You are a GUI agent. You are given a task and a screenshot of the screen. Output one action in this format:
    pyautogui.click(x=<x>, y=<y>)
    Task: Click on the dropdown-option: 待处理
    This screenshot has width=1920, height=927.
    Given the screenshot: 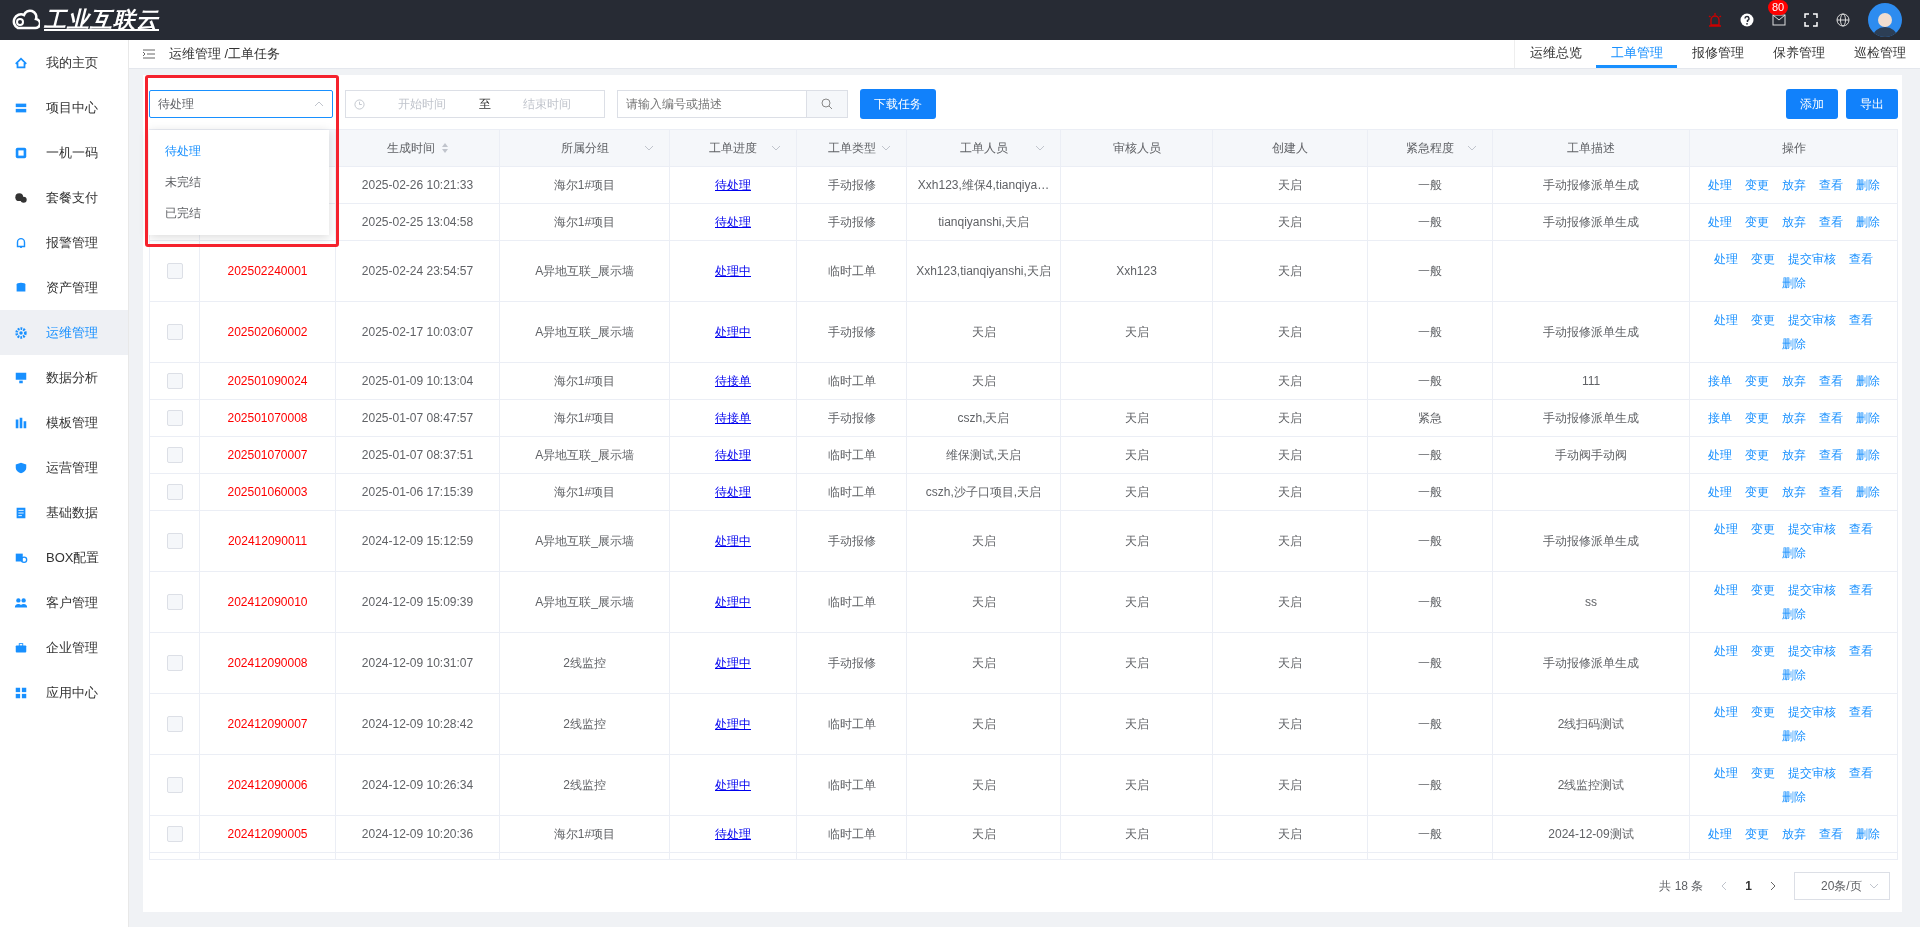 What is the action you would take?
    pyautogui.click(x=239, y=151)
    